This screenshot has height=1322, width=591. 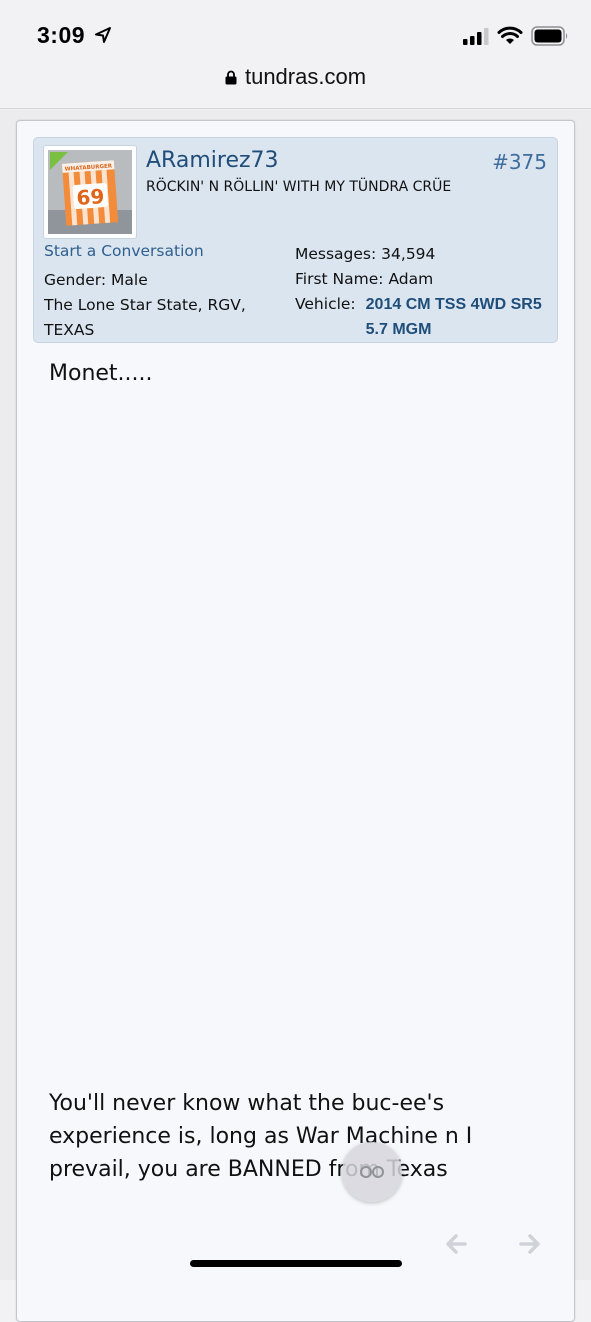 I want to click on post-number-link: #375, so click(x=519, y=162).